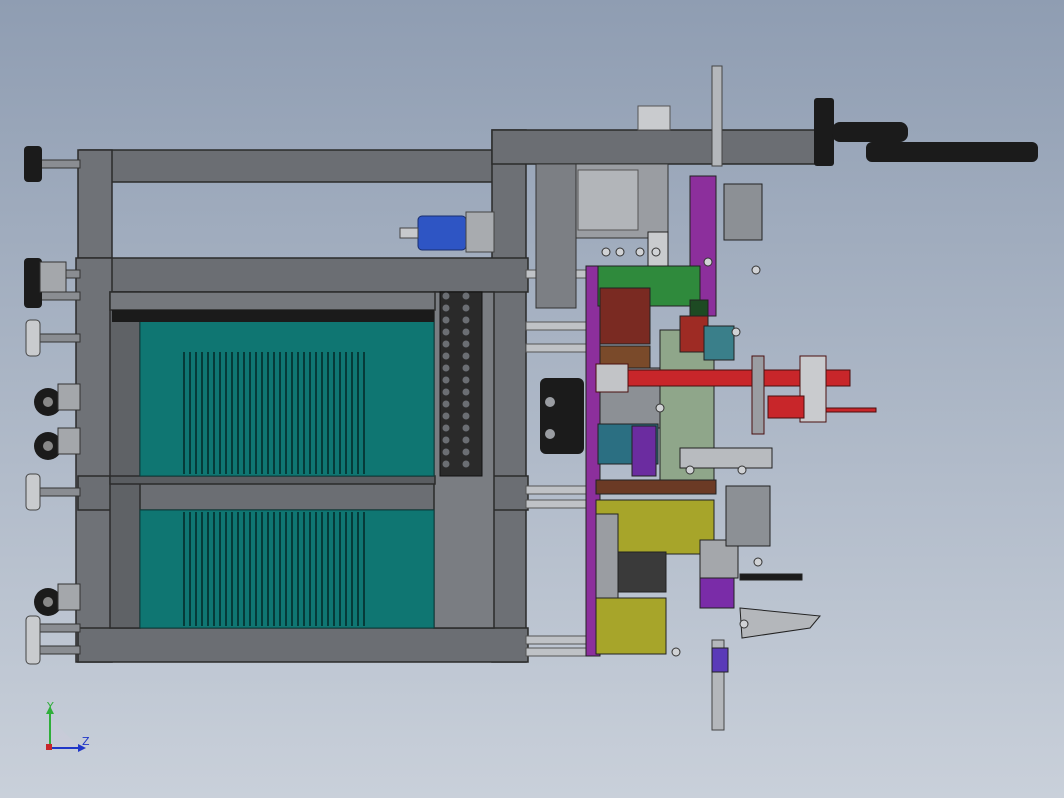 The width and height of the screenshot is (1064, 798). I want to click on top-cross-beam, so click(657, 147).